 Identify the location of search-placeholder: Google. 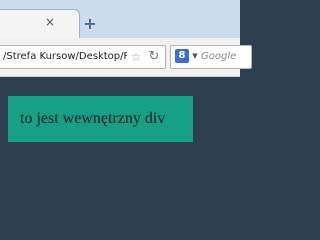
(225, 57).